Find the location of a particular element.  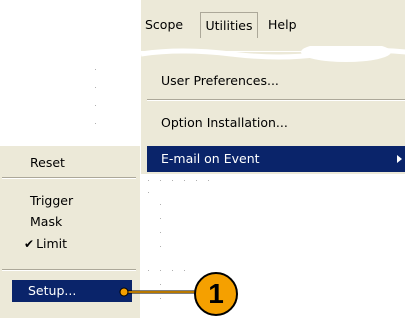

menu-bar-edge is located at coordinates (140, 26).